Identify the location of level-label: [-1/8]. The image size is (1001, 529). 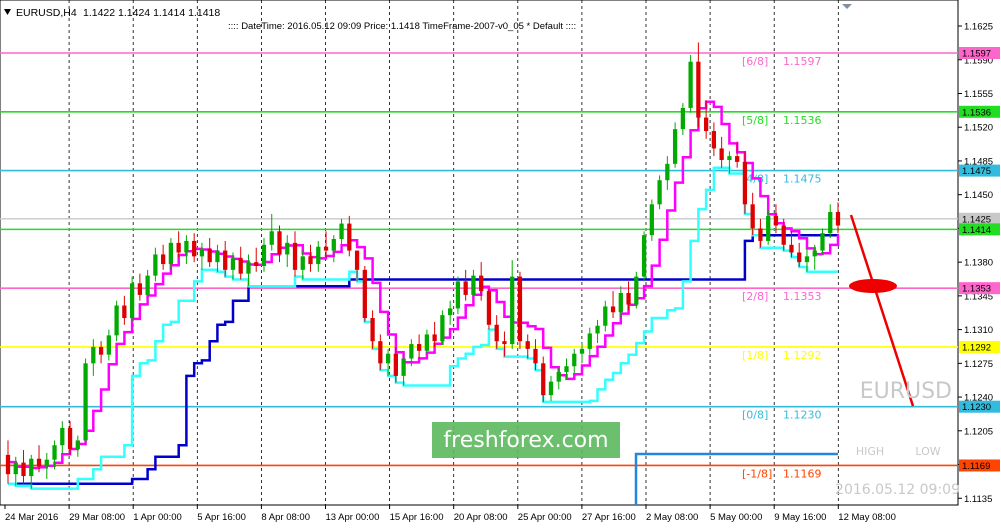
(757, 473).